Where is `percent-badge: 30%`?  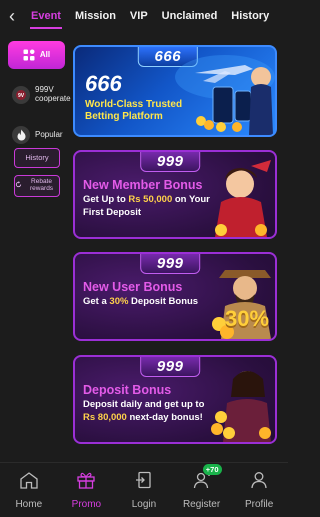
percent-badge: 30% is located at coordinates (247, 318).